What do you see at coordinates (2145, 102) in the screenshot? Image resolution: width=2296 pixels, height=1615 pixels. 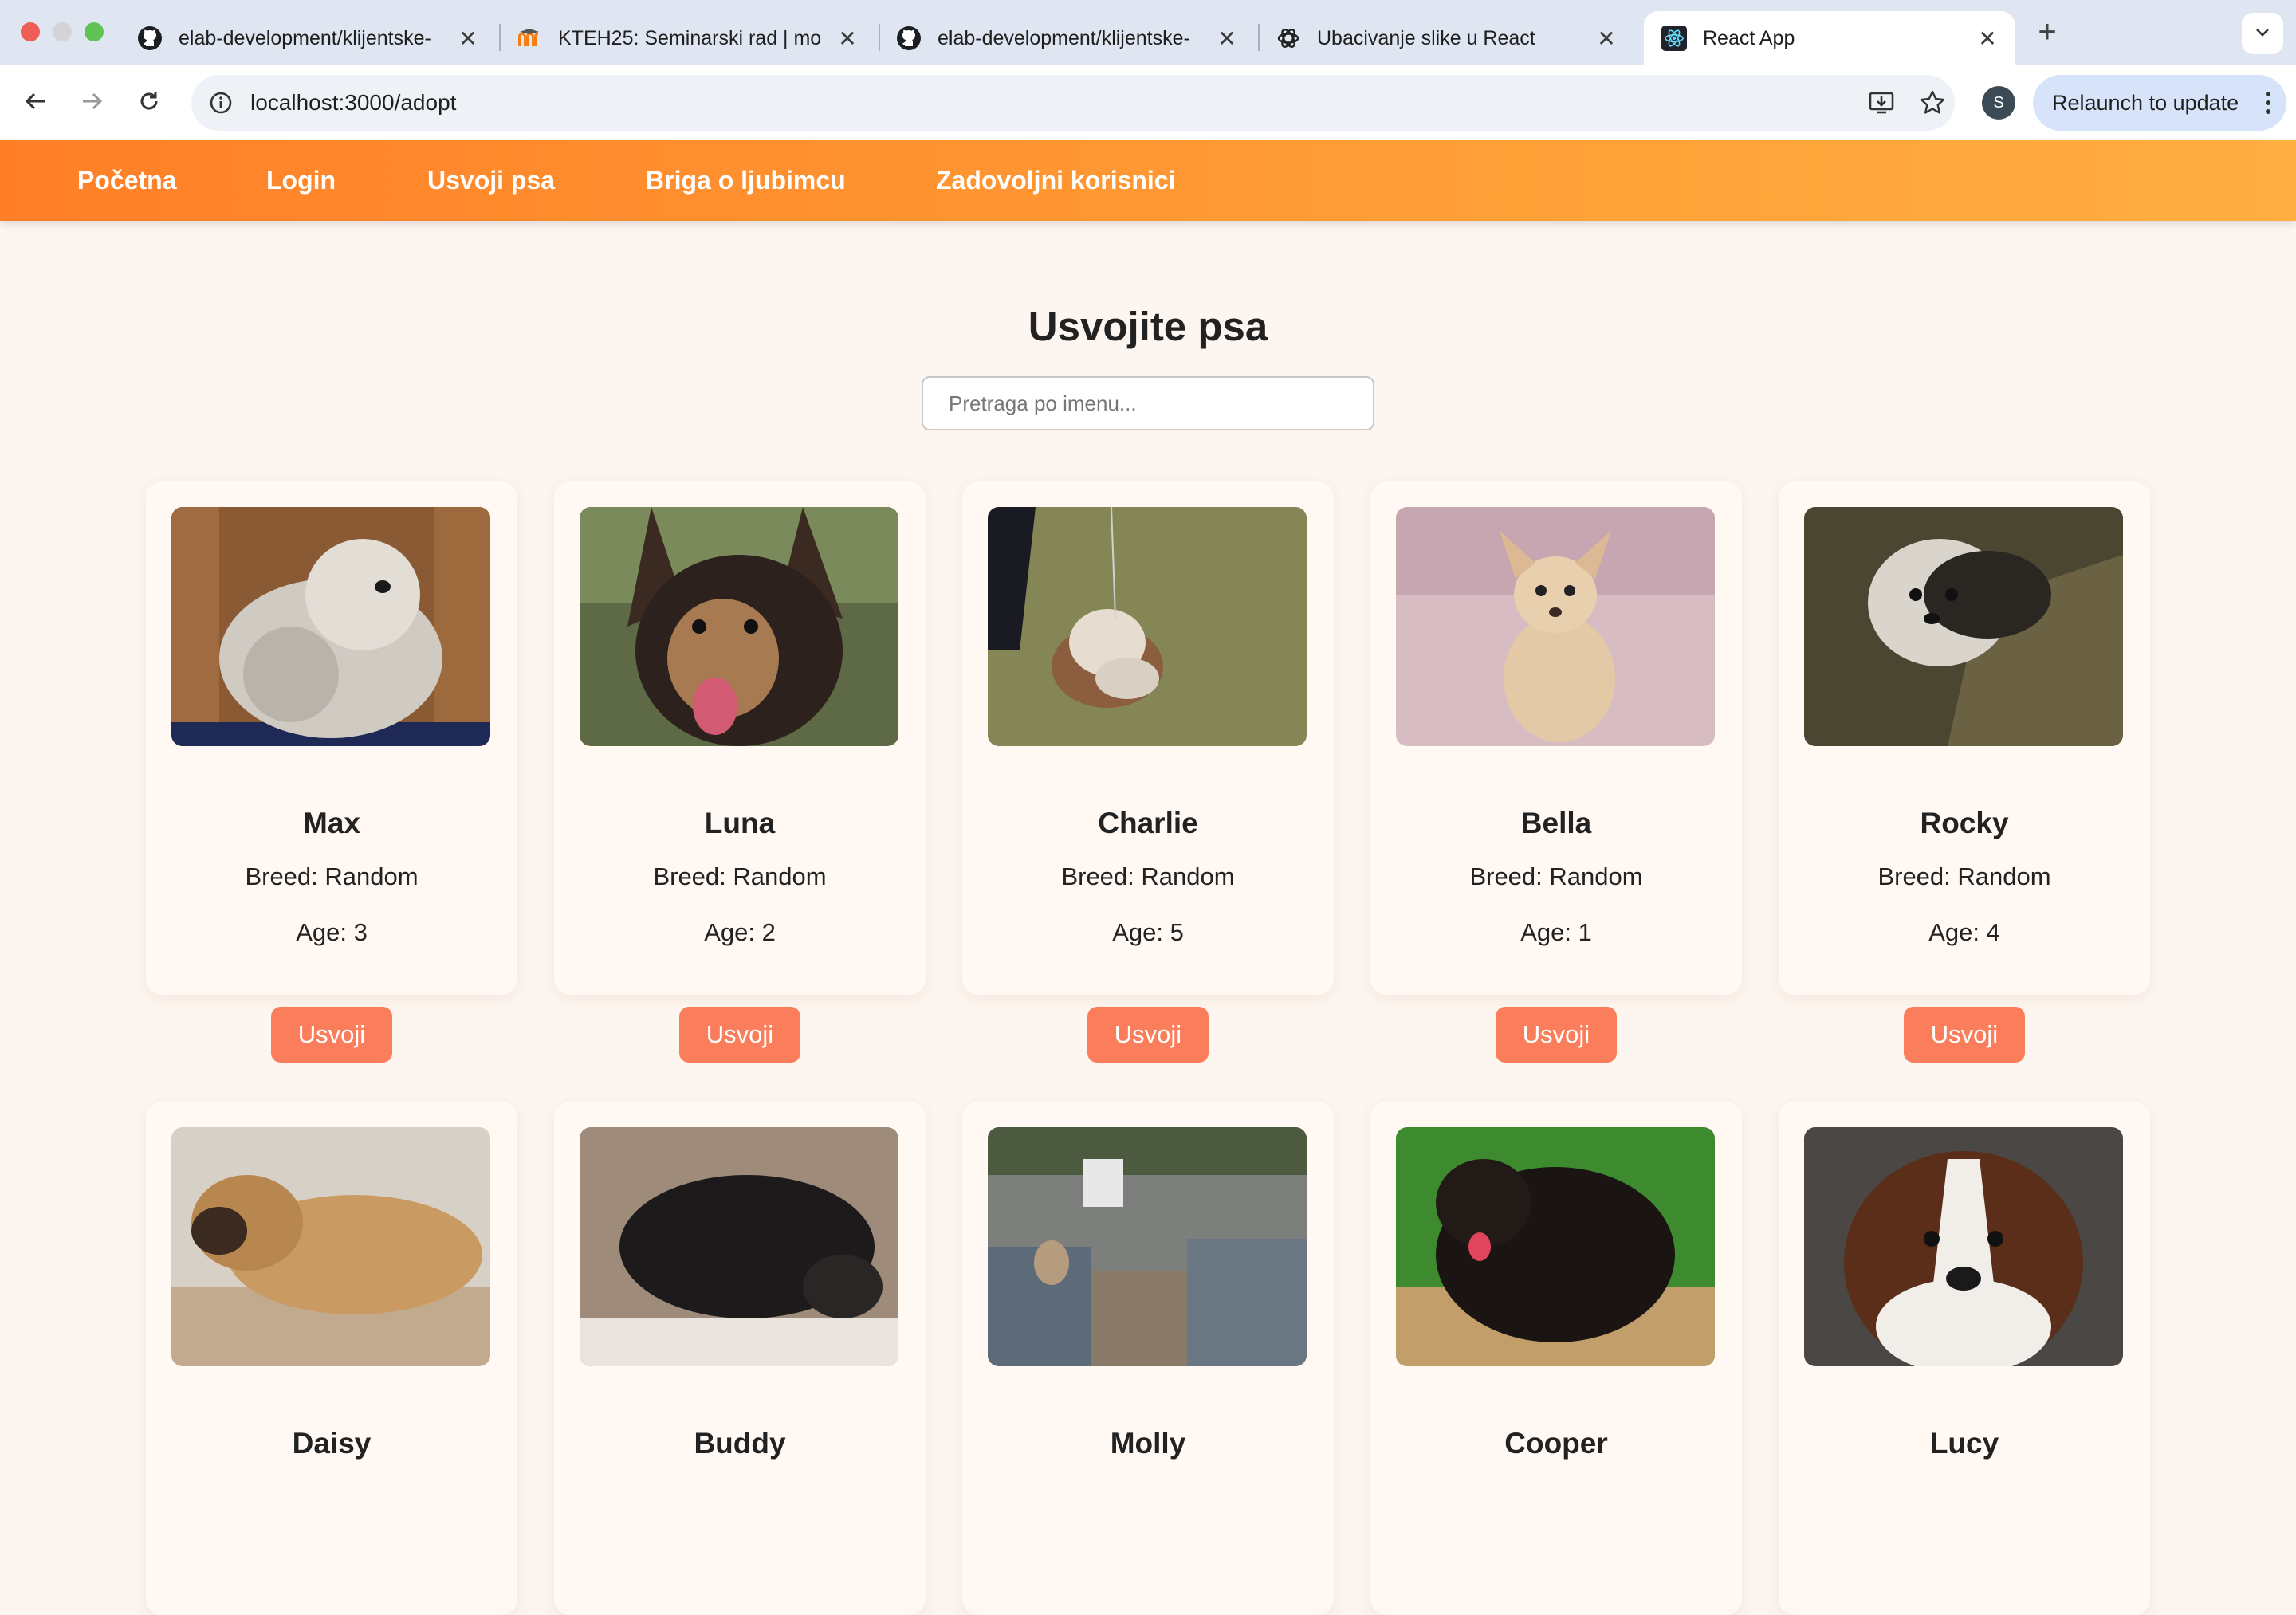 I see `relaunch-label: Relaunch to update` at bounding box center [2145, 102].